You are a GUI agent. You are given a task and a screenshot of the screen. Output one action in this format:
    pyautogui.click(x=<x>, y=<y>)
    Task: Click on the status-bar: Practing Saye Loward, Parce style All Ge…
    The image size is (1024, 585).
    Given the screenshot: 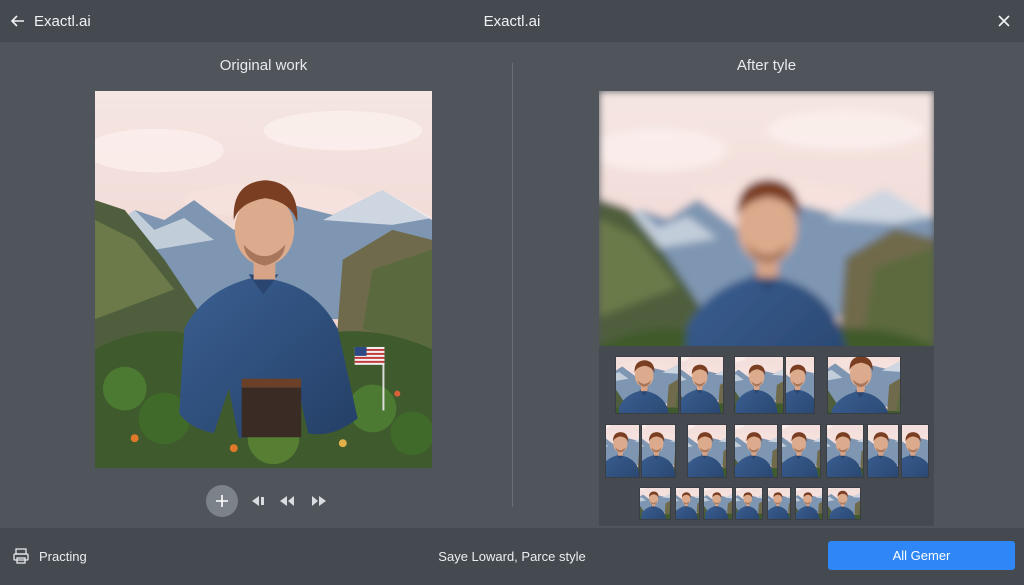 What is the action you would take?
    pyautogui.click(x=512, y=556)
    